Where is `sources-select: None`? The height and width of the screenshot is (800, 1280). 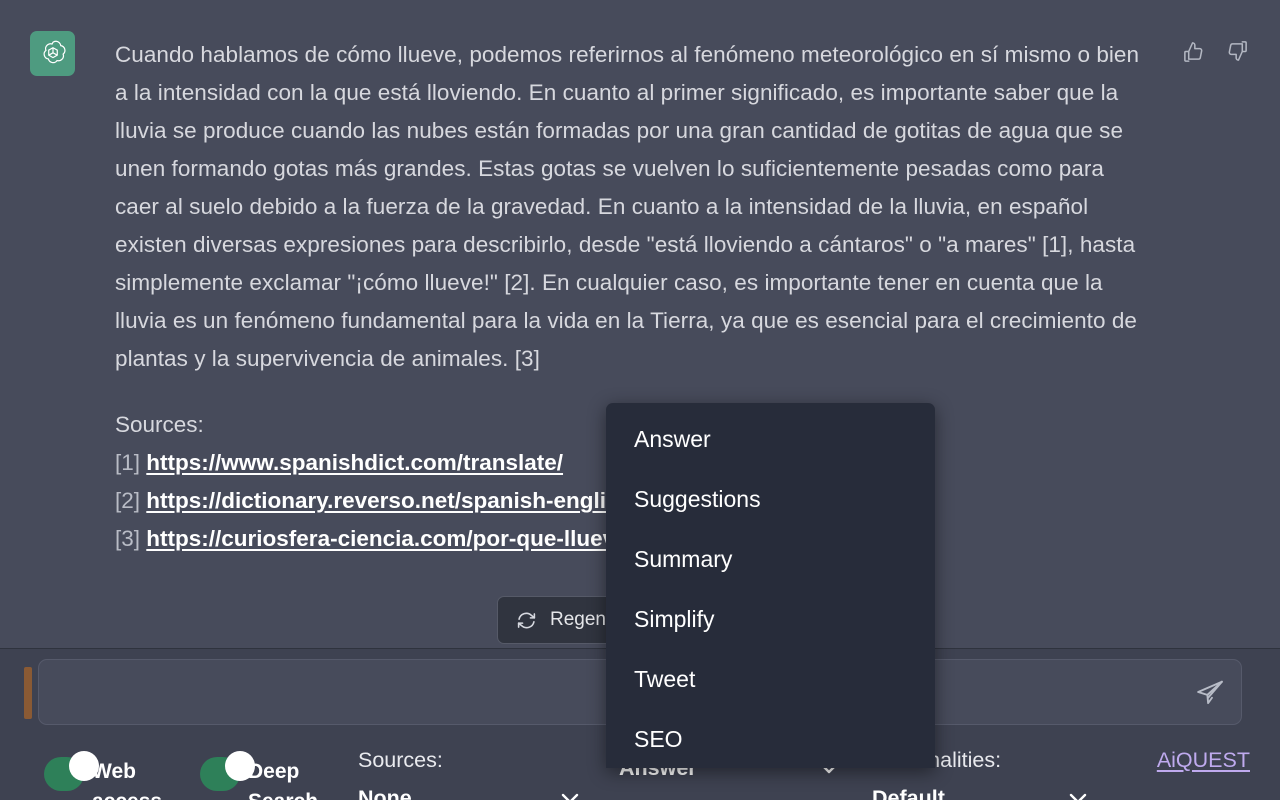
sources-select: None is located at coordinates (470, 790).